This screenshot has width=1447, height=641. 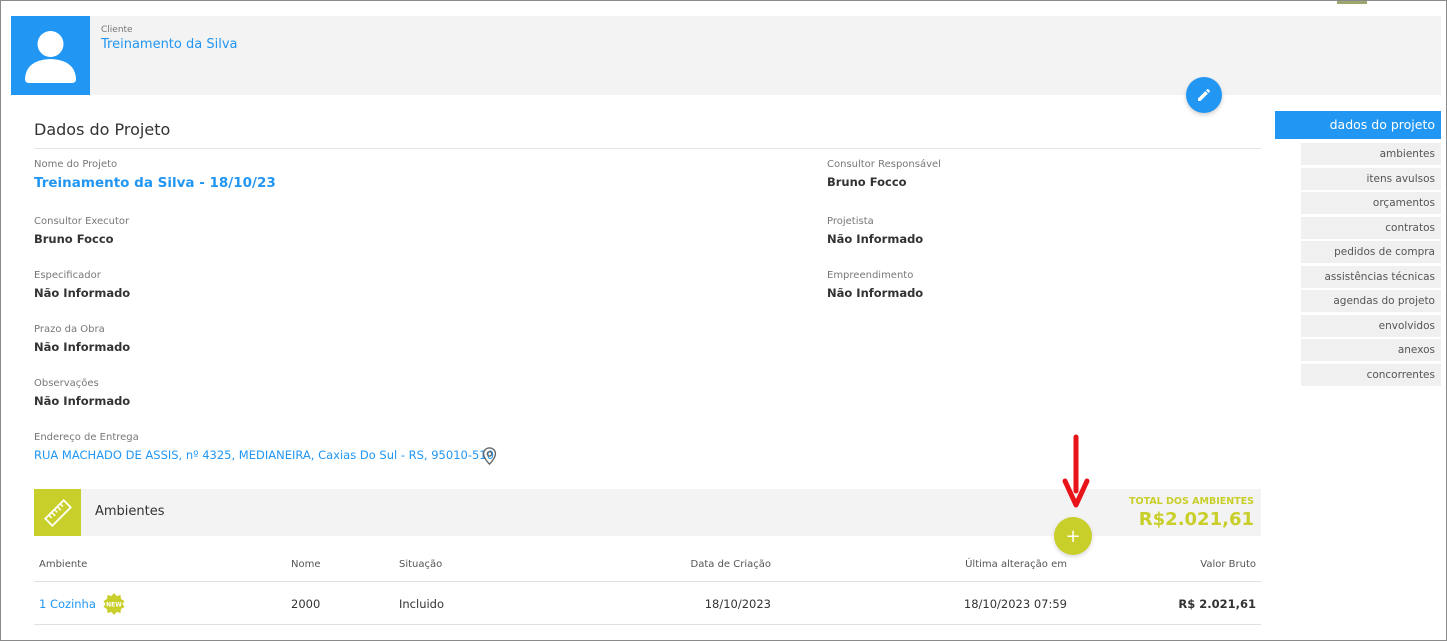 What do you see at coordinates (1073, 536) in the screenshot?
I see `add-ambiente-button: +` at bounding box center [1073, 536].